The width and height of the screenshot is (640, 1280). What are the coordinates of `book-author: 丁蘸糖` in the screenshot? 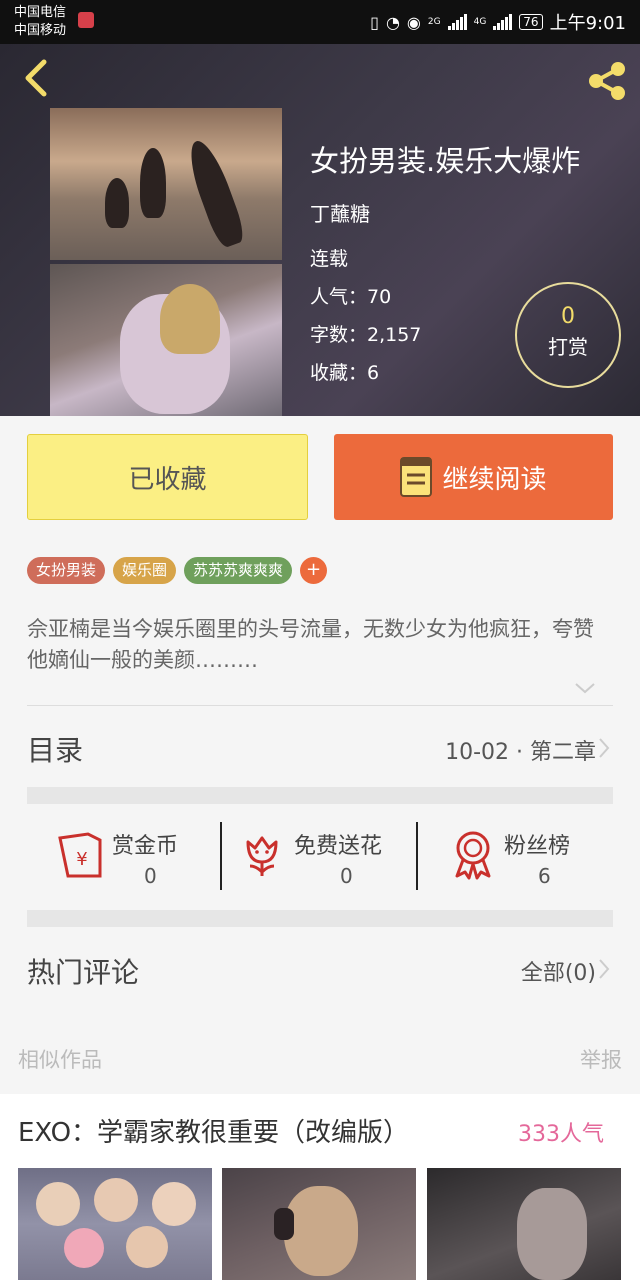 It's located at (340, 212).